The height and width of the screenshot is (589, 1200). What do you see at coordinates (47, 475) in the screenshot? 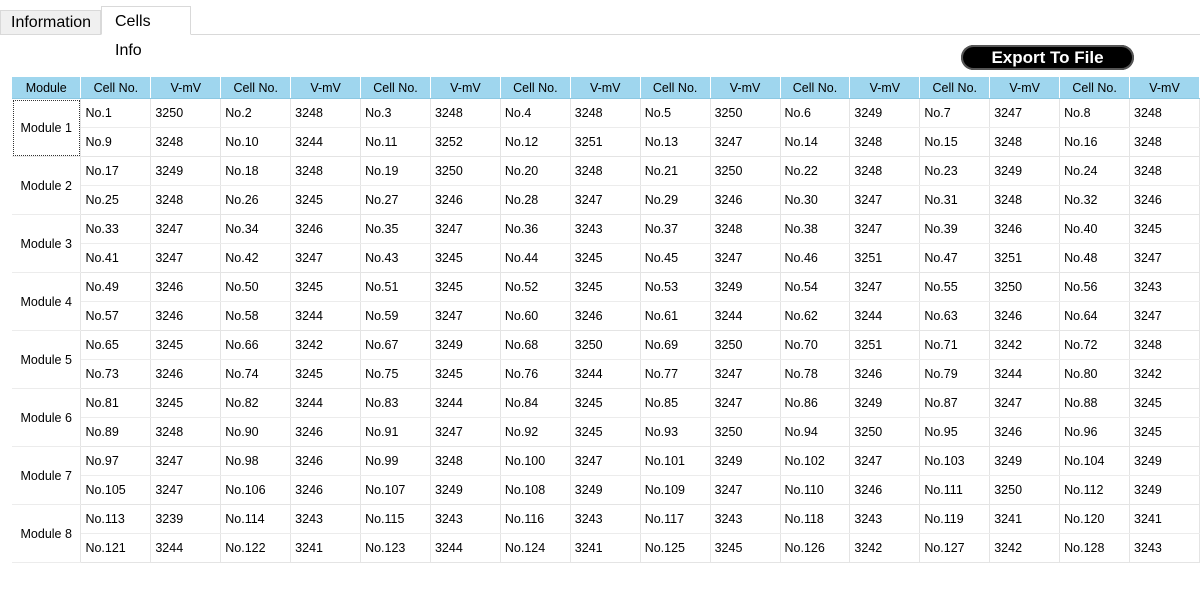
I see `module-name-cell: Module 7` at bounding box center [47, 475].